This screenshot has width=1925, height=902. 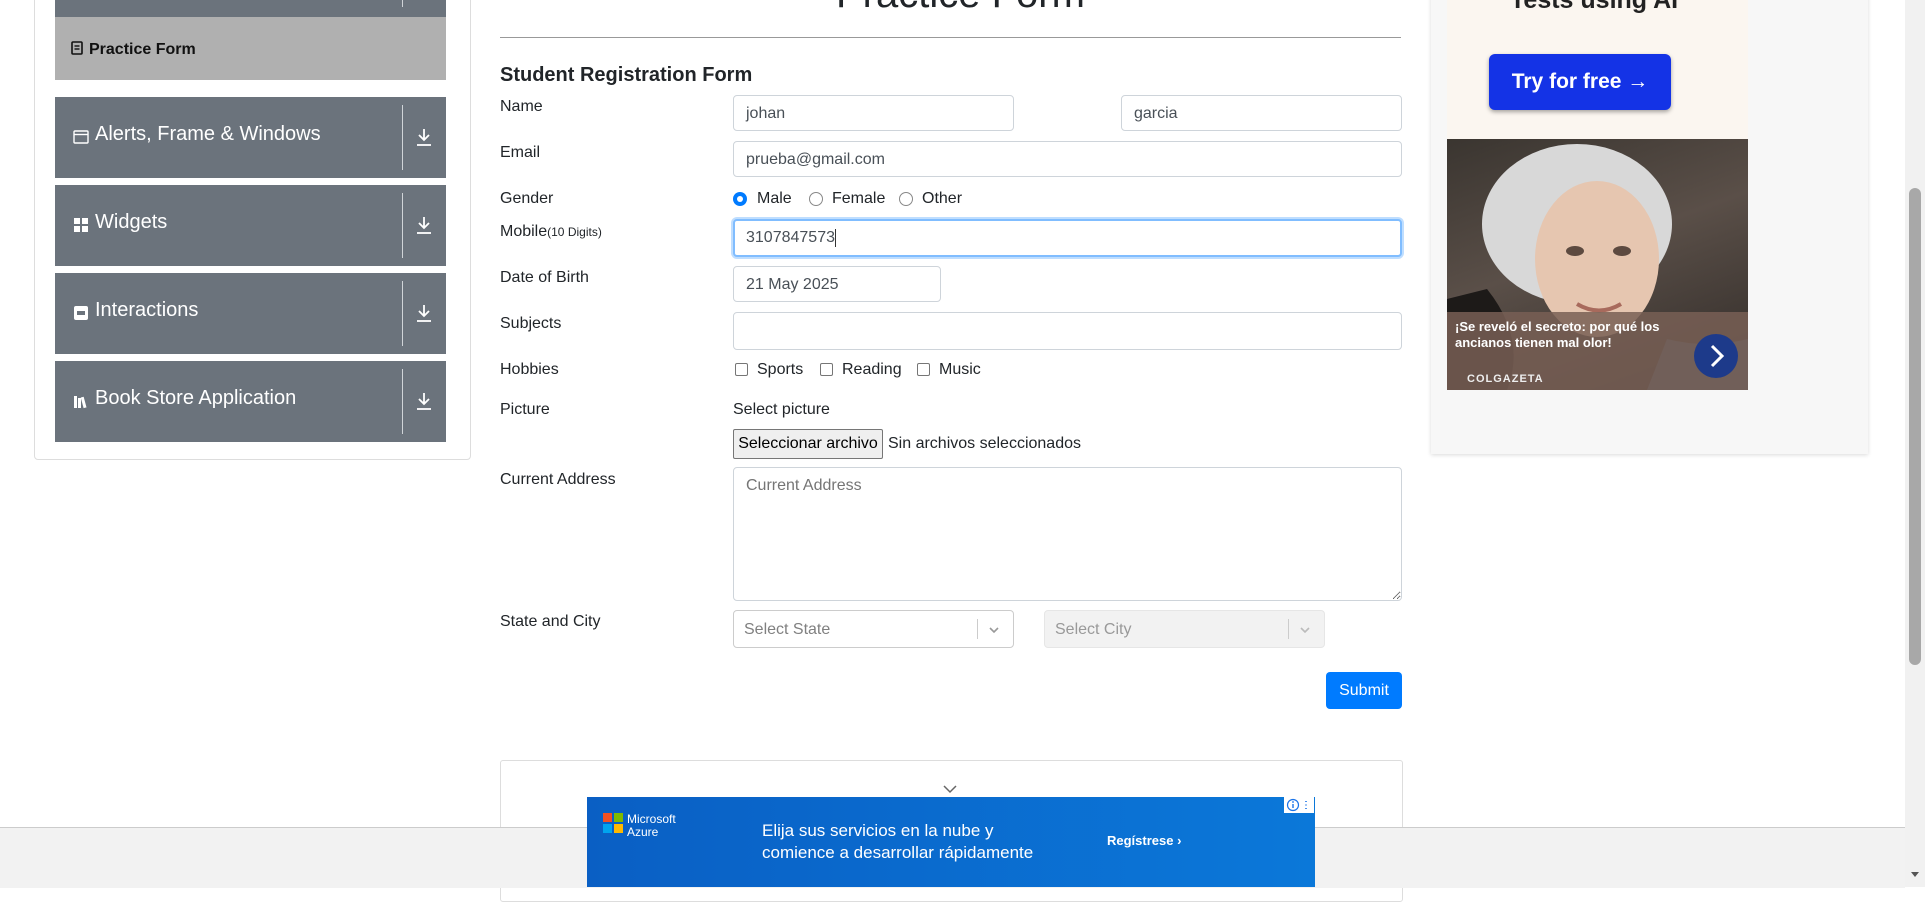 What do you see at coordinates (531, 323) in the screenshot?
I see `subjects-label: Subjects` at bounding box center [531, 323].